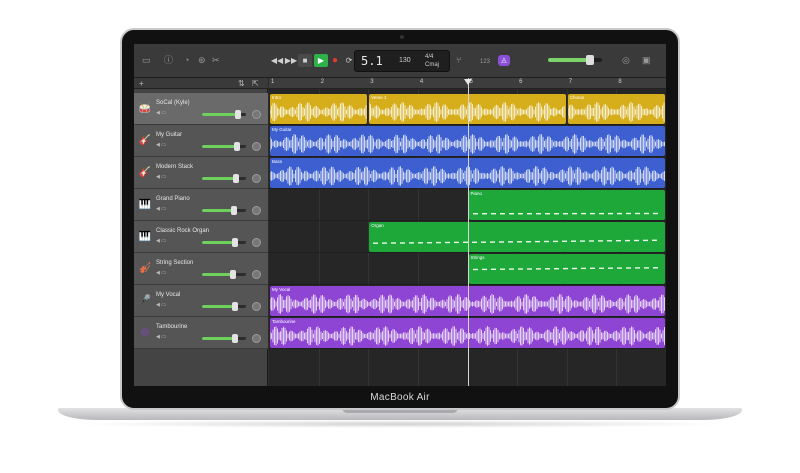 The width and height of the screenshot is (800, 473). Describe the element at coordinates (201, 173) in the screenshot. I see `track-header: 🎸 Modern Stack ◀ ▭` at that location.